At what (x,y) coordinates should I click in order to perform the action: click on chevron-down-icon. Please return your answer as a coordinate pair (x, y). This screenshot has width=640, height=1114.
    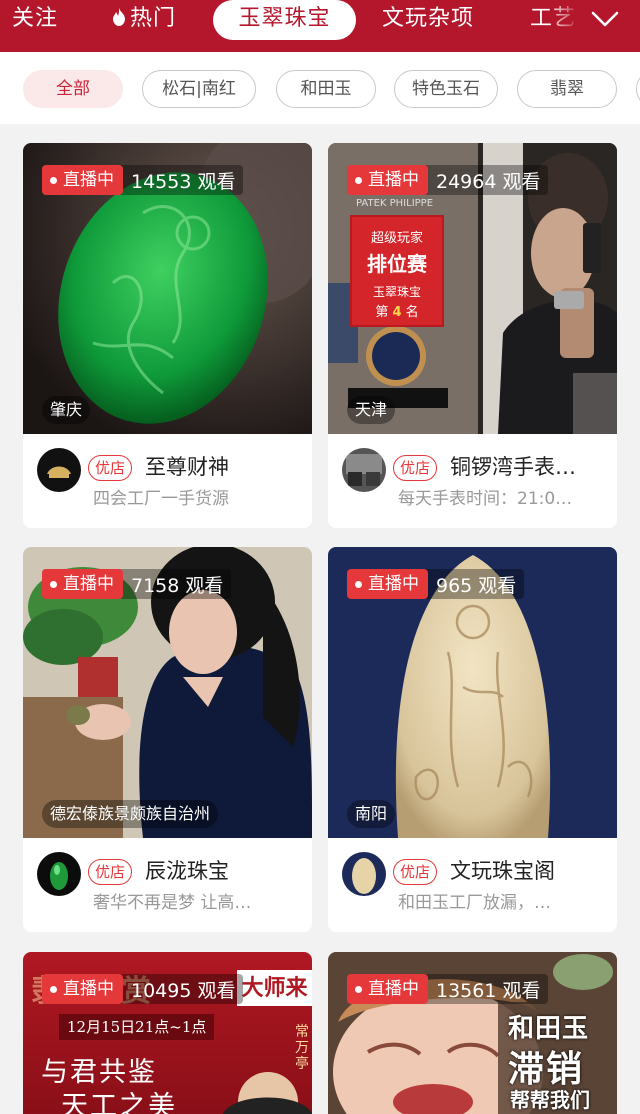
    Looking at the image, I should click on (605, 19).